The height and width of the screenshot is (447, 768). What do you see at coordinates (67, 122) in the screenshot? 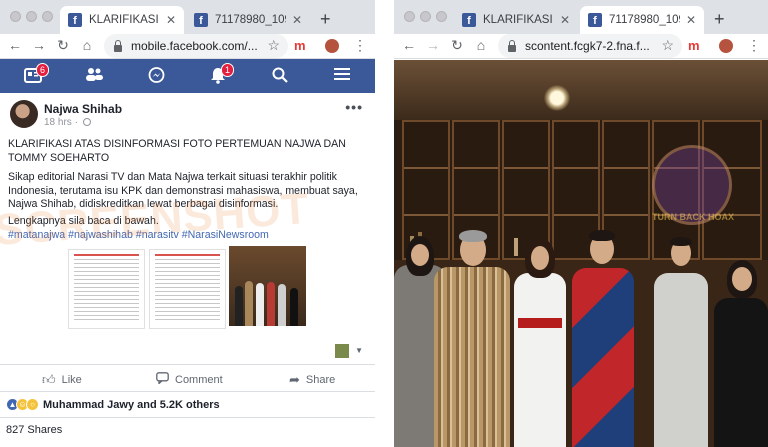
I see `post-time: 18 hrs ·` at bounding box center [67, 122].